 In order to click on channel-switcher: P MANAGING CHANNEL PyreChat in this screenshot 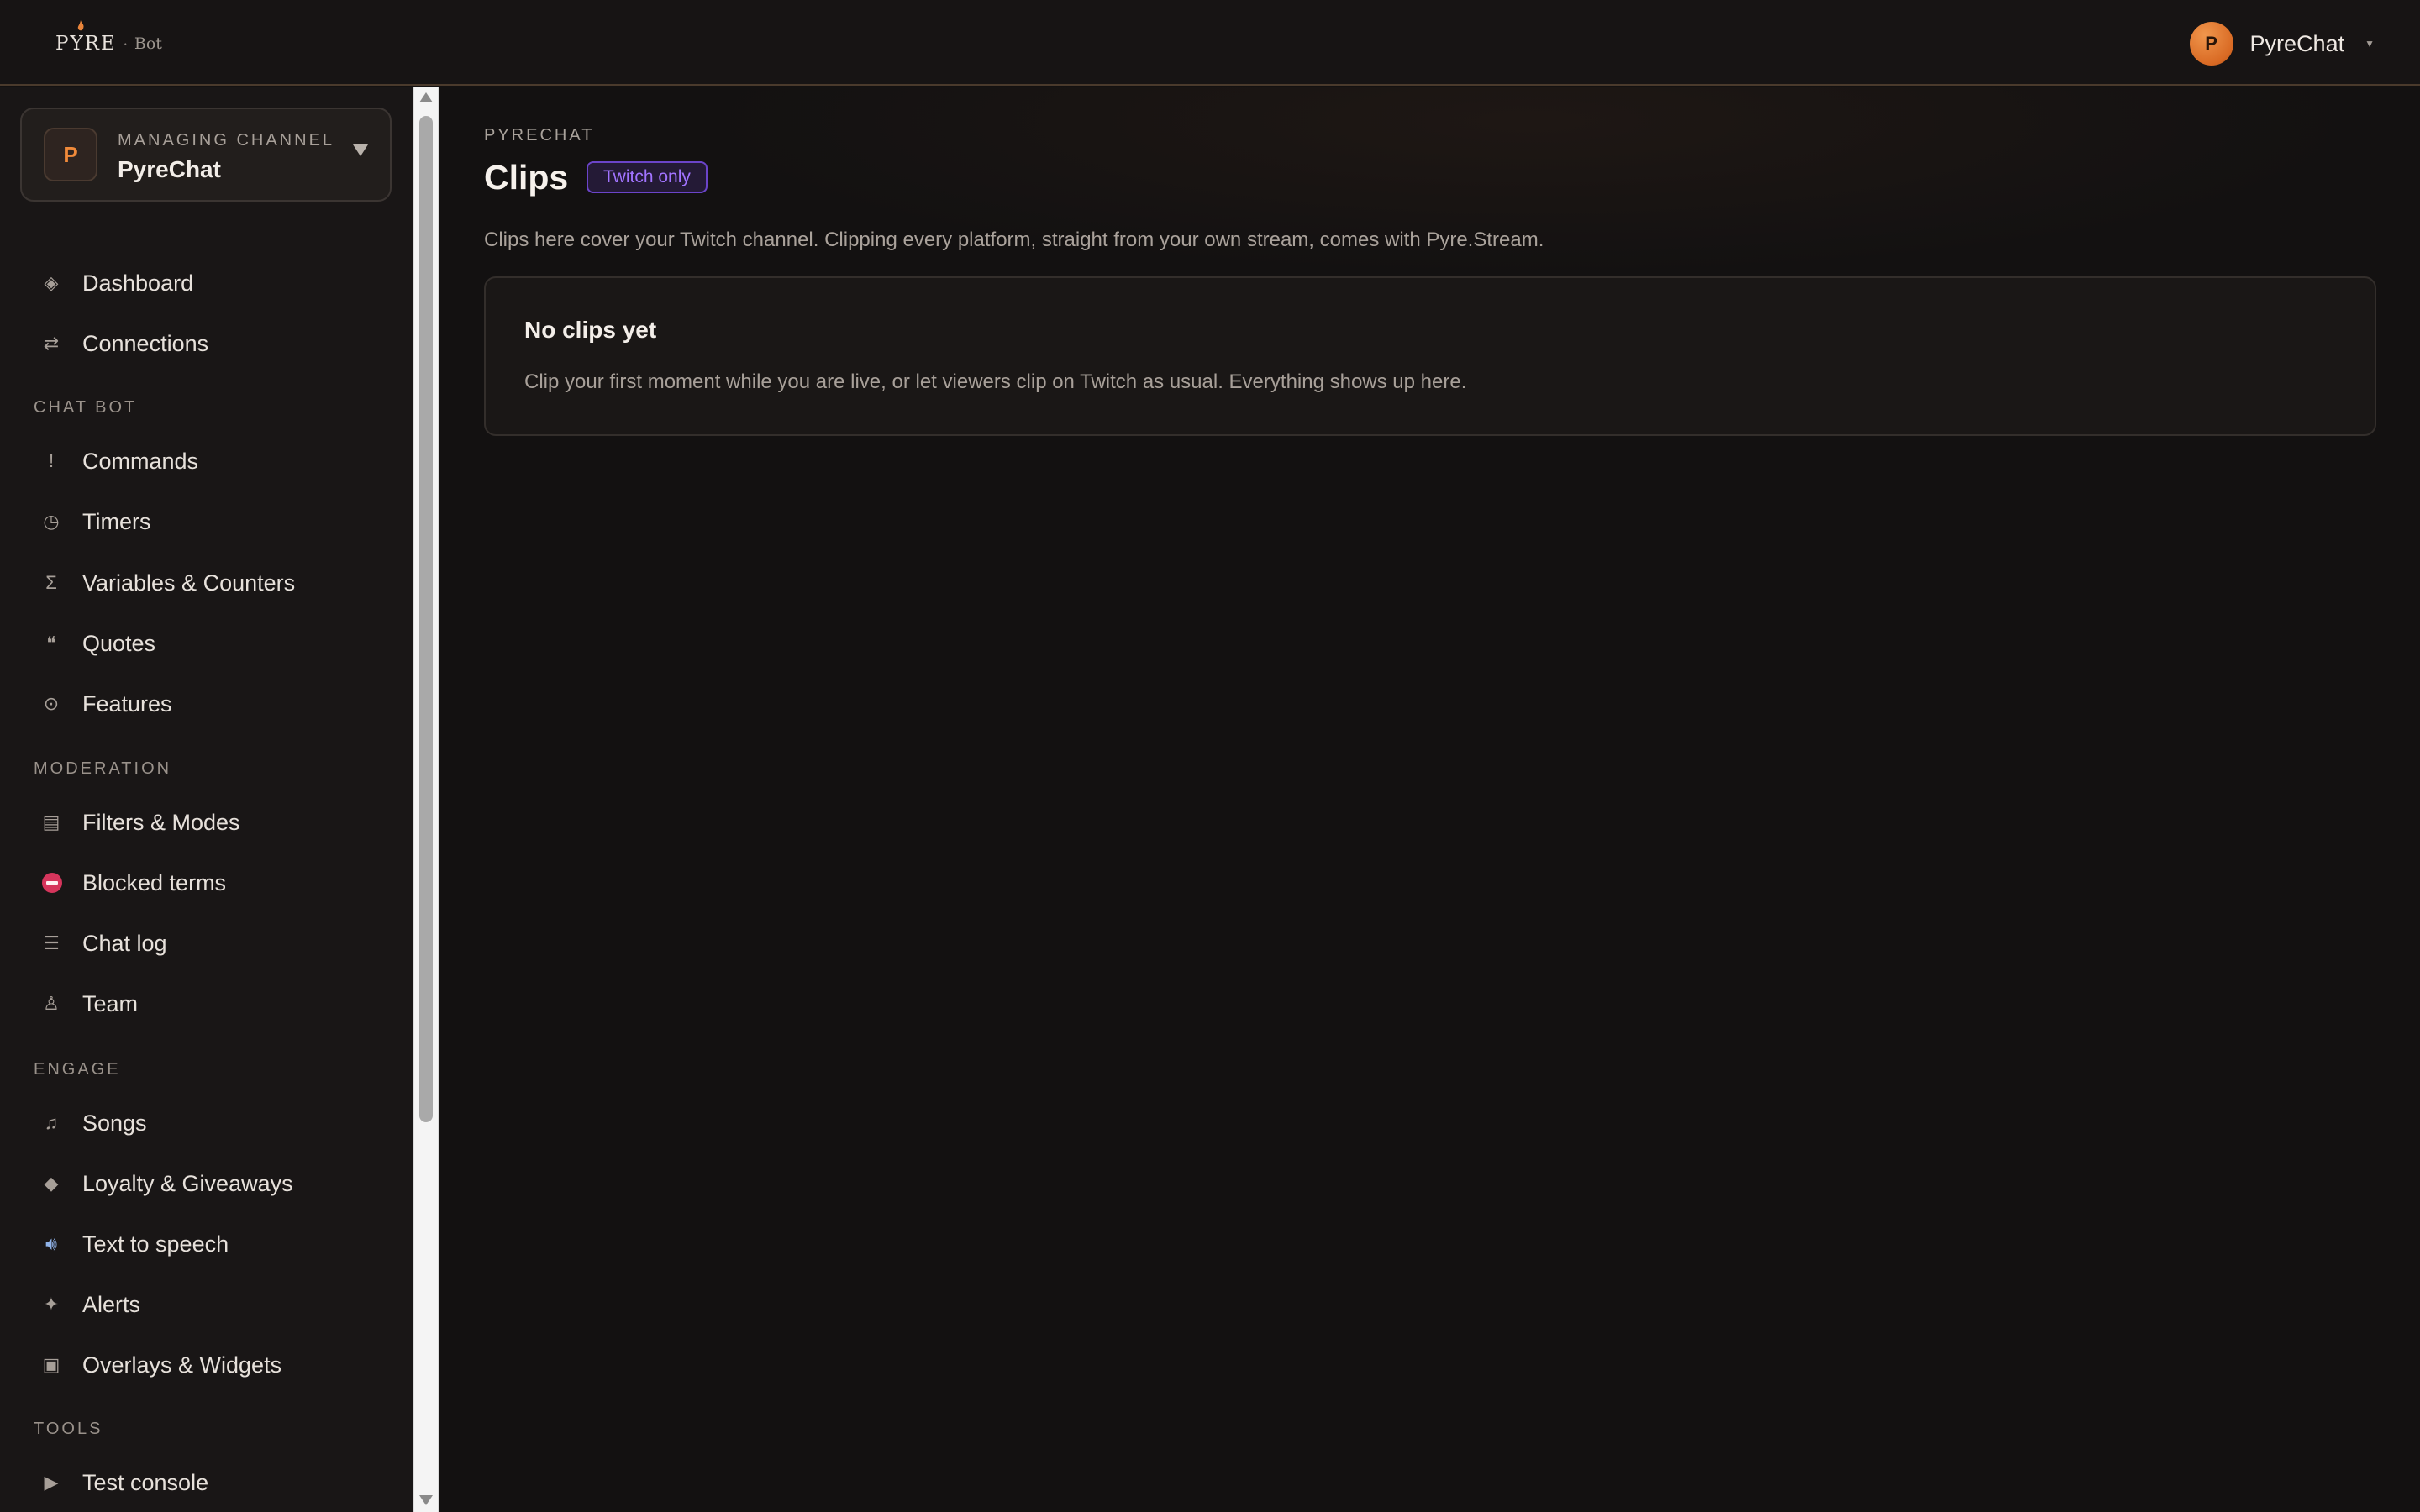, I will do `click(206, 155)`.